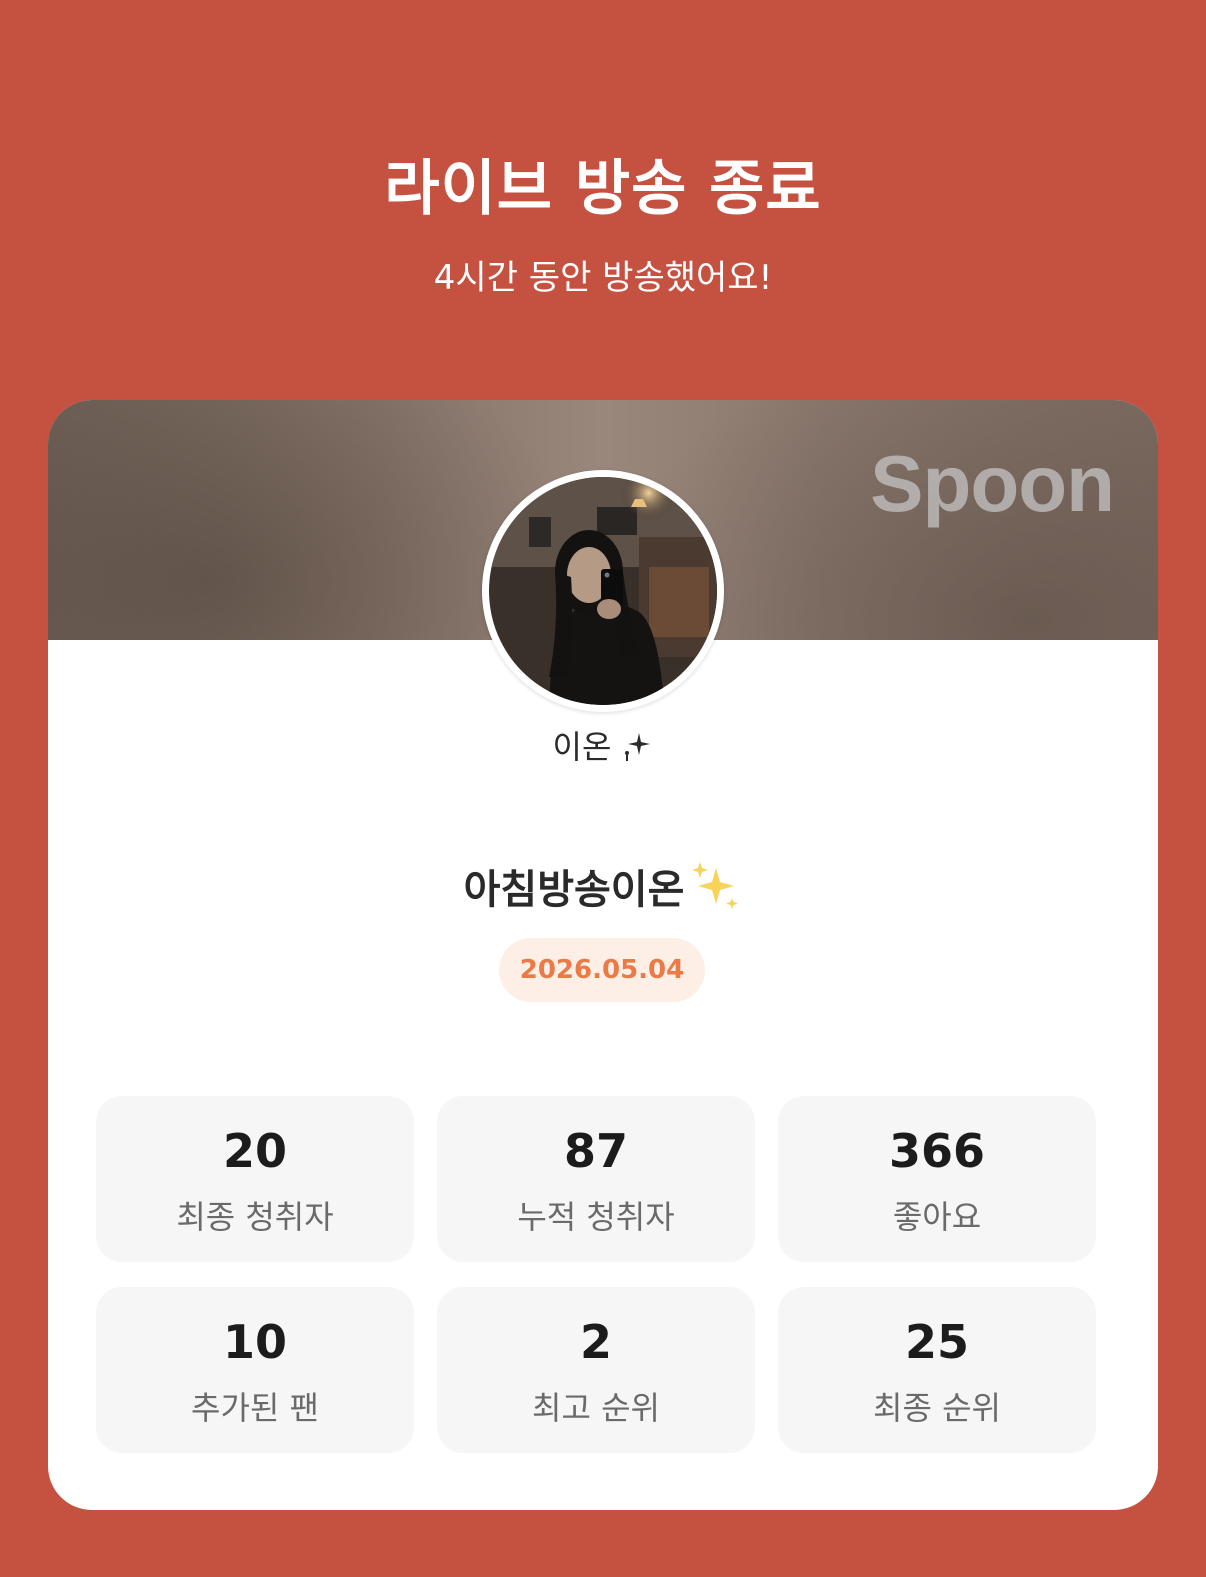 Image resolution: width=1206 pixels, height=1577 pixels. I want to click on spoon-logo: Spoon, so click(992, 483).